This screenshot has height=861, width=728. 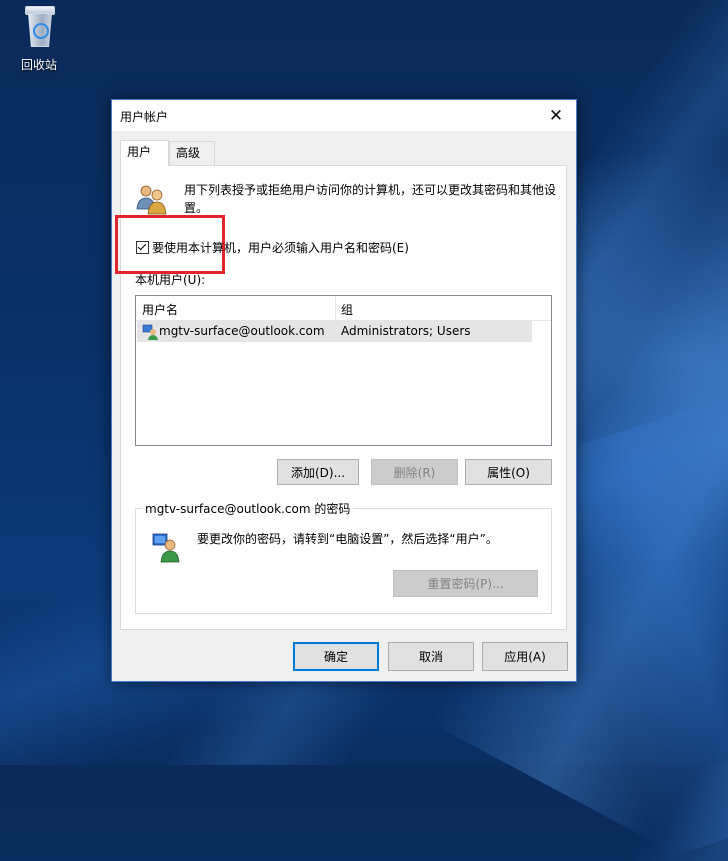 What do you see at coordinates (343, 561) in the screenshot?
I see `password-groupbox` at bounding box center [343, 561].